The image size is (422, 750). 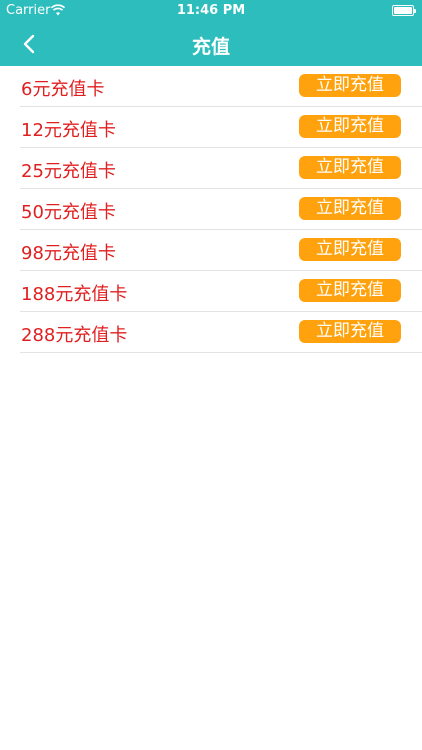 What do you see at coordinates (74, 335) in the screenshot?
I see `card-label: 288元充值卡` at bounding box center [74, 335].